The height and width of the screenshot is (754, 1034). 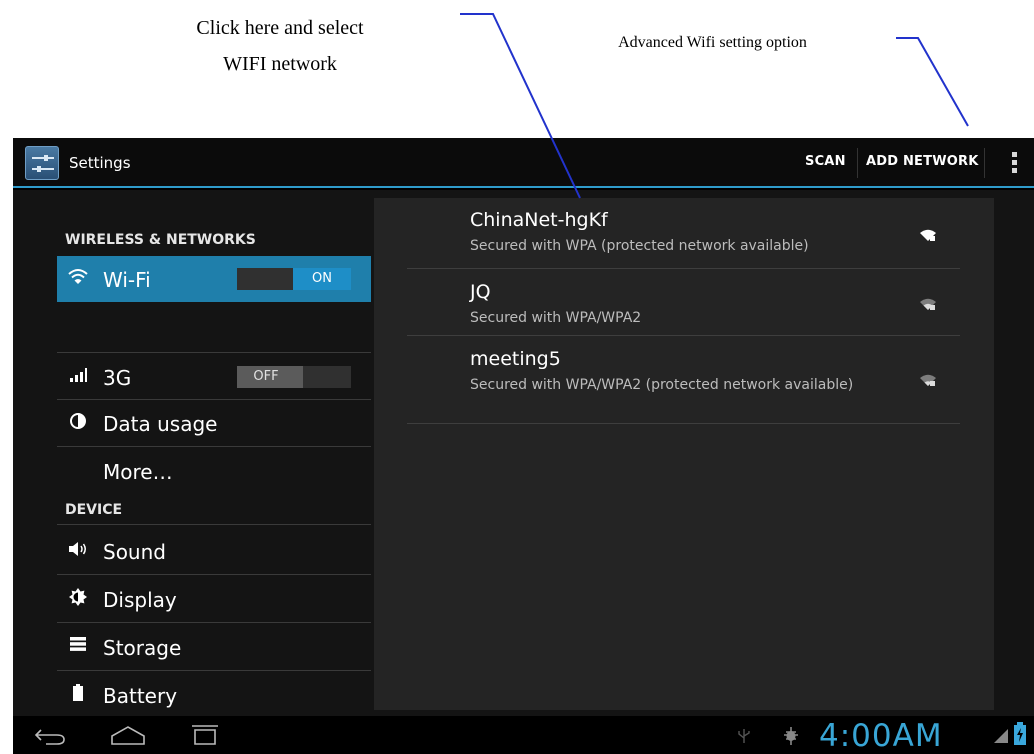 I want to click on wifi-signal-medium-icon, so click(x=928, y=304).